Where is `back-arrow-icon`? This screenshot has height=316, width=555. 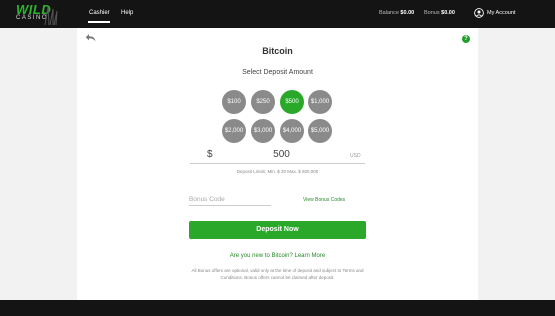 back-arrow-icon is located at coordinates (91, 38).